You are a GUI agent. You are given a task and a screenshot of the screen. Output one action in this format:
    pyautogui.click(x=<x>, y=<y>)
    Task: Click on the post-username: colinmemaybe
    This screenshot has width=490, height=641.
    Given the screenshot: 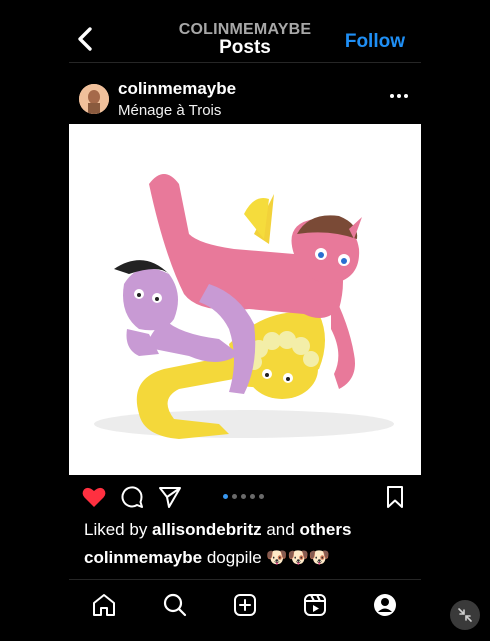 What is the action you would take?
    pyautogui.click(x=177, y=89)
    